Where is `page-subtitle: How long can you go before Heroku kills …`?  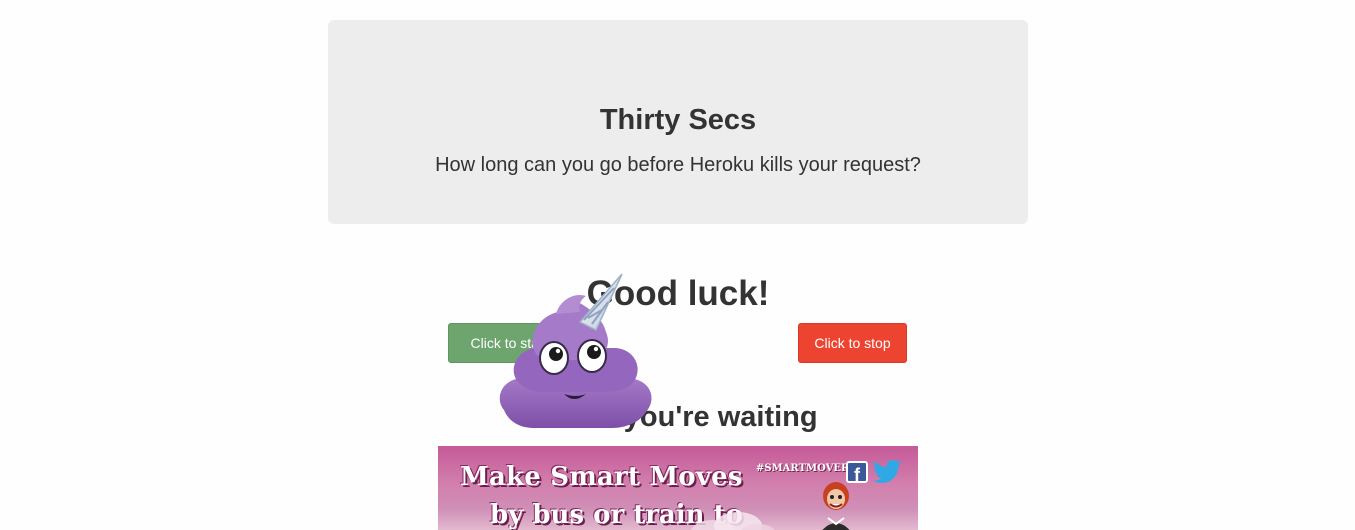 page-subtitle: How long can you go before Heroku kills … is located at coordinates (678, 165).